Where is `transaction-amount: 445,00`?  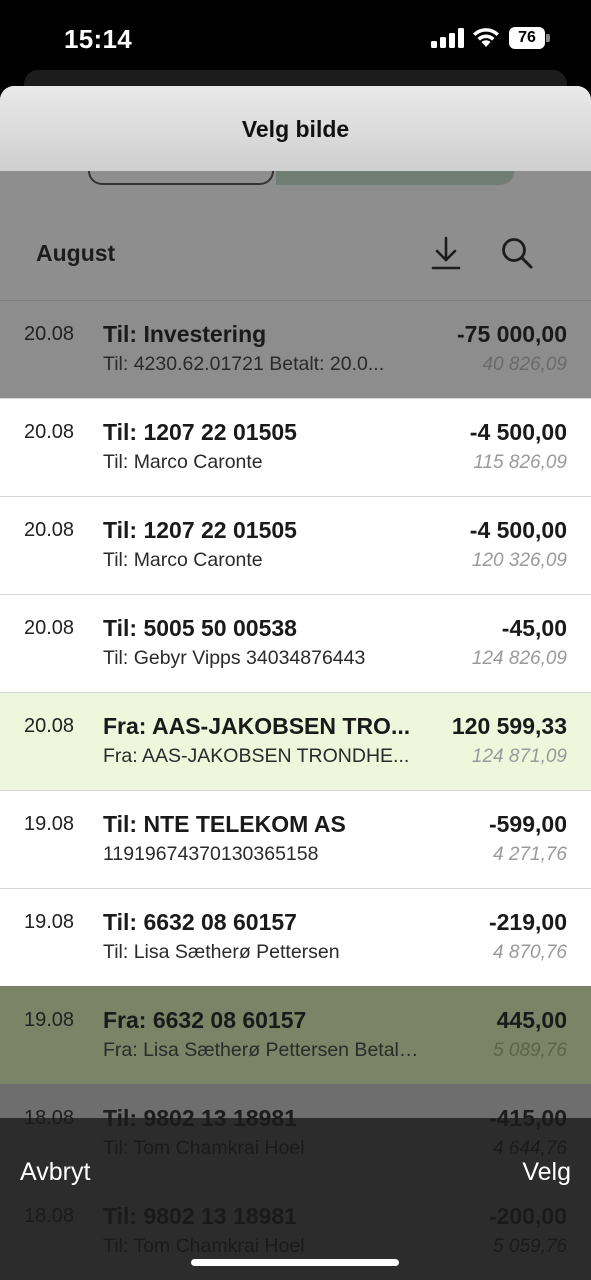 transaction-amount: 445,00 is located at coordinates (531, 1020).